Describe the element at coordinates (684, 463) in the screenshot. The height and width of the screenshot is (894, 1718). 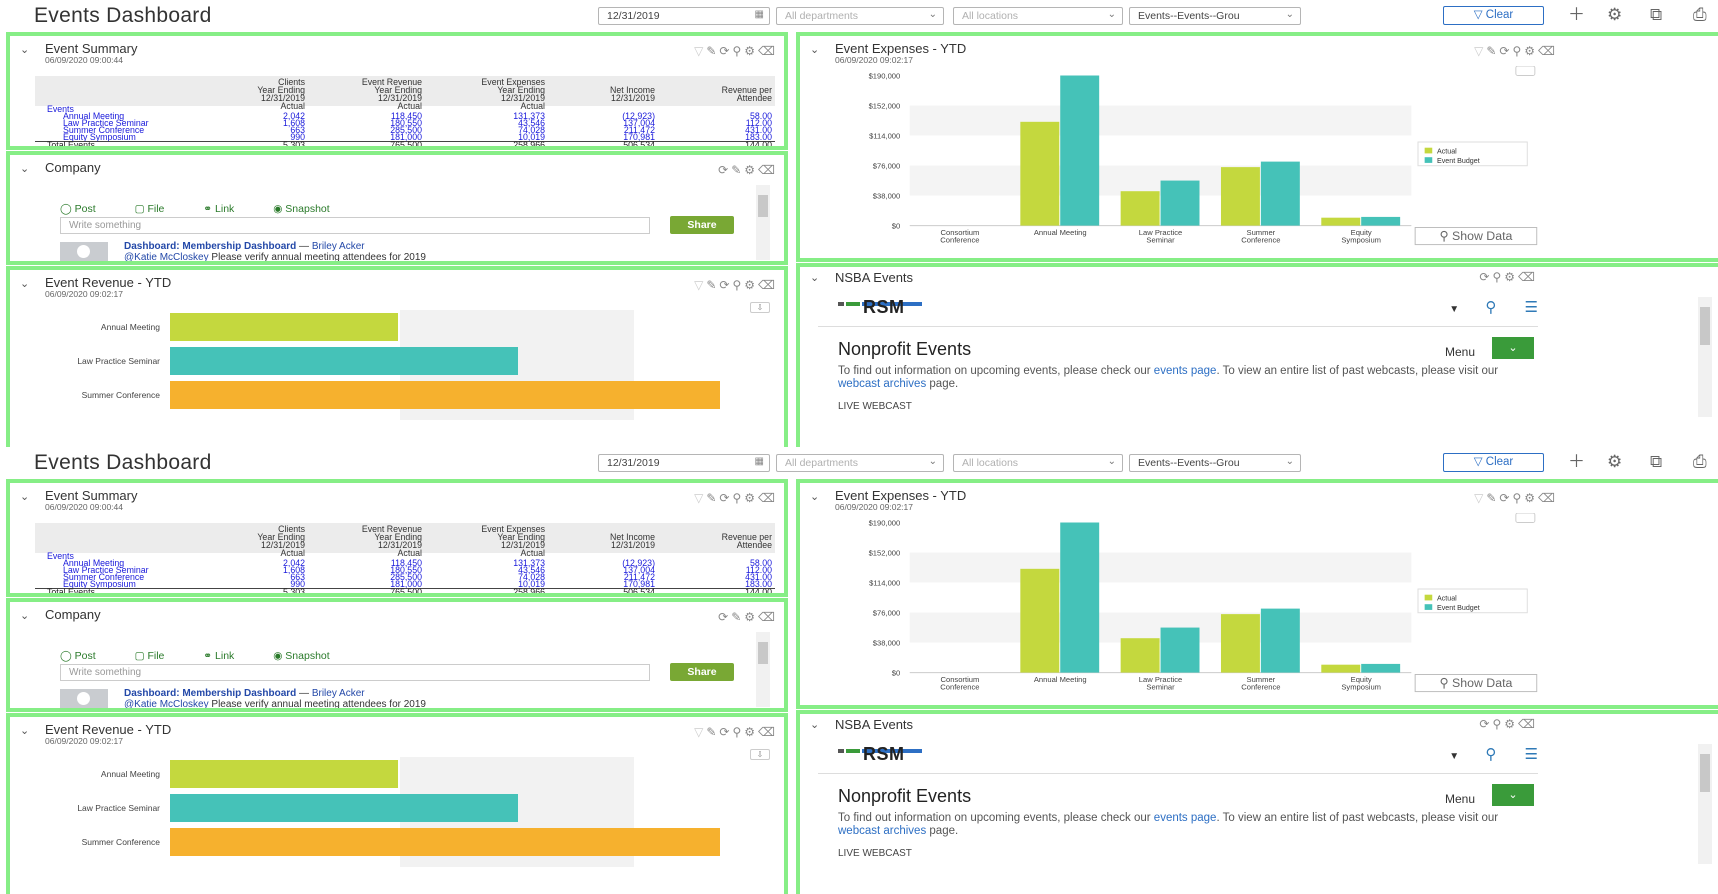
I see `date-filter: 12/31/2019 ▦` at that location.